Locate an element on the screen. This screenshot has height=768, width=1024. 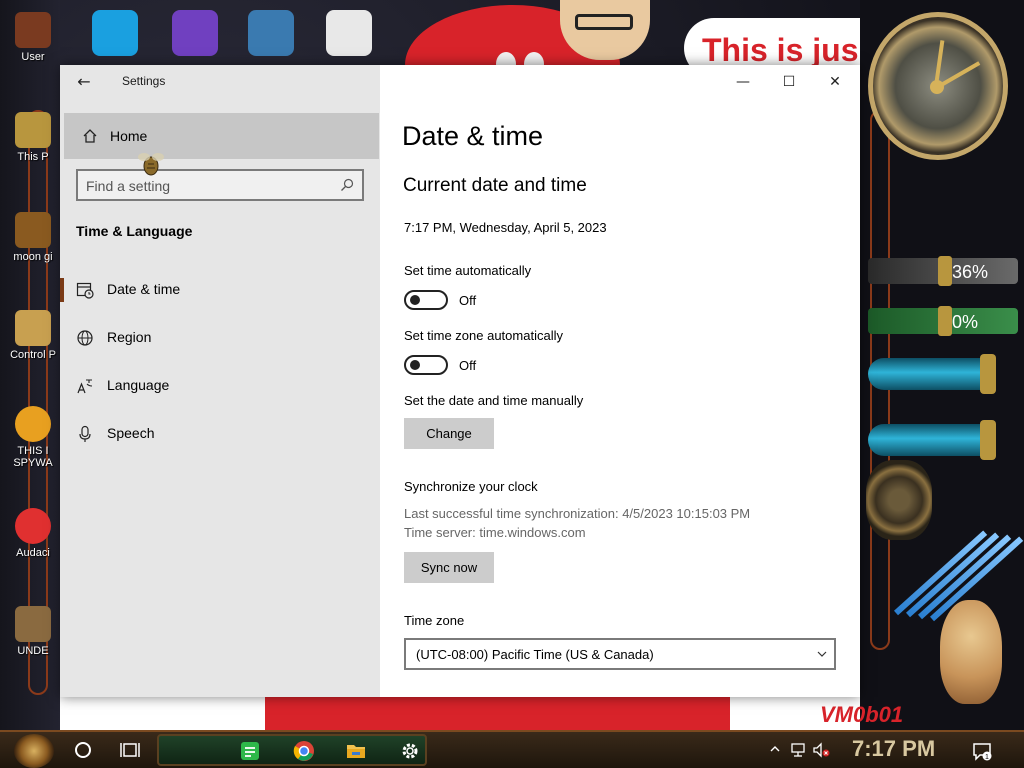
background-red-strip is located at coordinates (497, 713).